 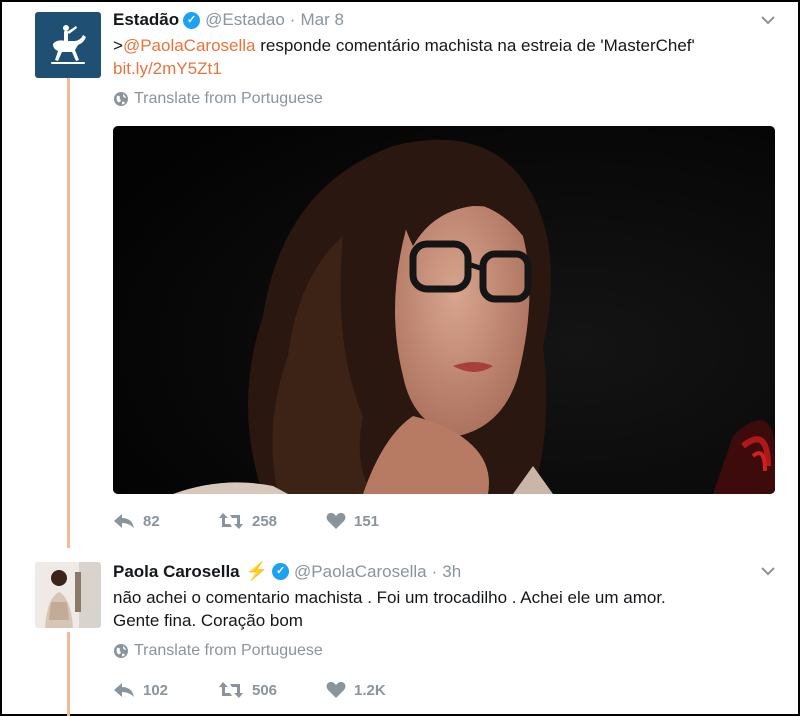 I want to click on author-handle: @PaolaCarosella, so click(x=360, y=572).